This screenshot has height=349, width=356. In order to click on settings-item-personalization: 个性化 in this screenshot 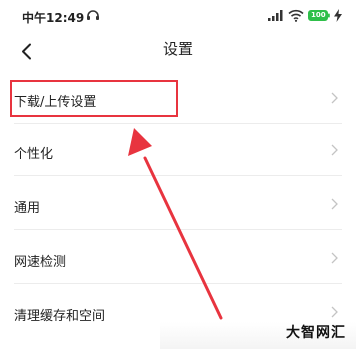, I will do `click(178, 151)`.